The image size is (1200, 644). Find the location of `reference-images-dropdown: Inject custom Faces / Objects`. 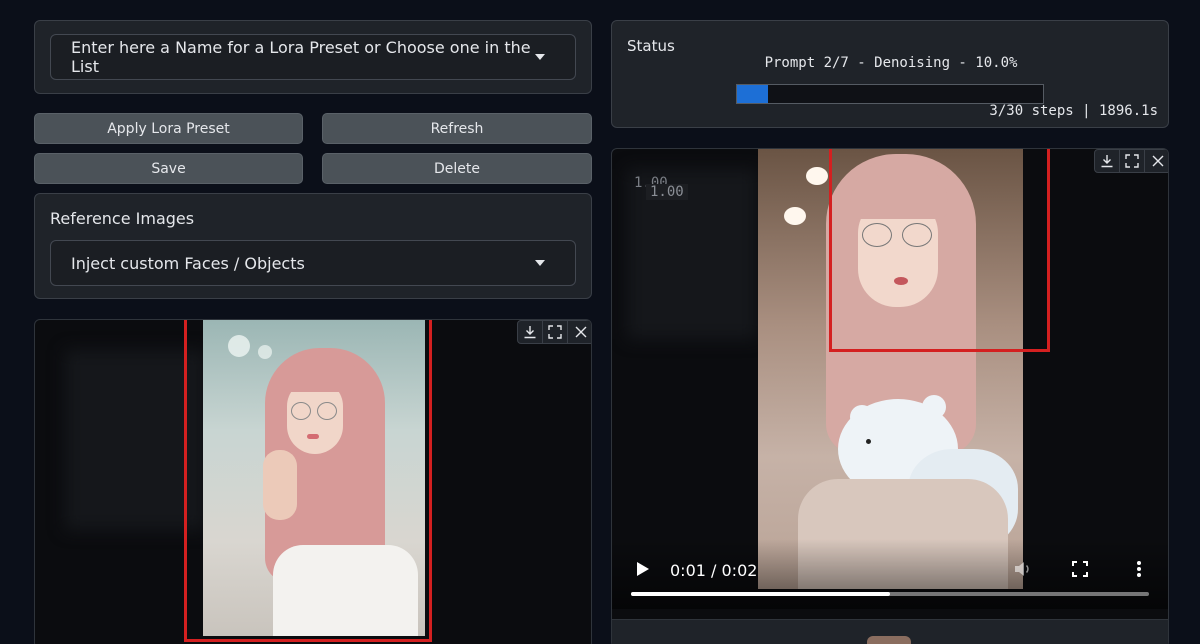

reference-images-dropdown: Inject custom Faces / Objects is located at coordinates (313, 263).